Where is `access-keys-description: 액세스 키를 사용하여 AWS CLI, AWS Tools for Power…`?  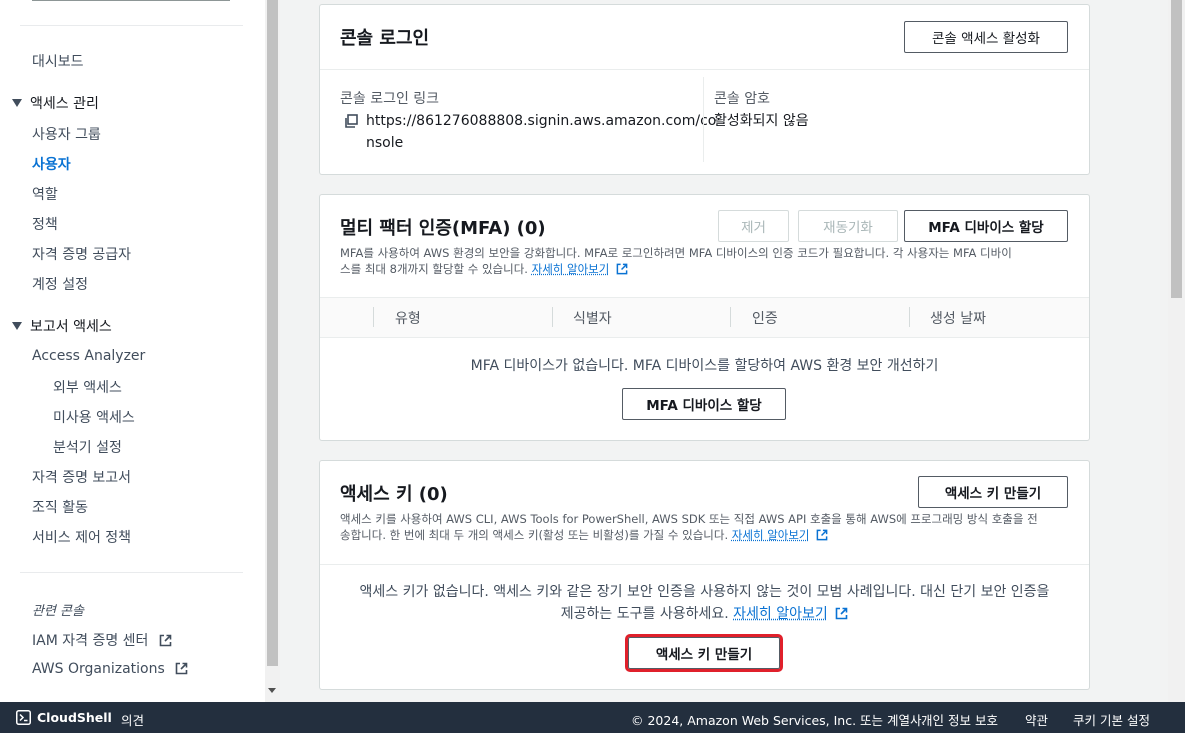
access-keys-description: 액세스 키를 사용하여 AWS CLI, AWS Tools for Power… is located at coordinates (705, 527).